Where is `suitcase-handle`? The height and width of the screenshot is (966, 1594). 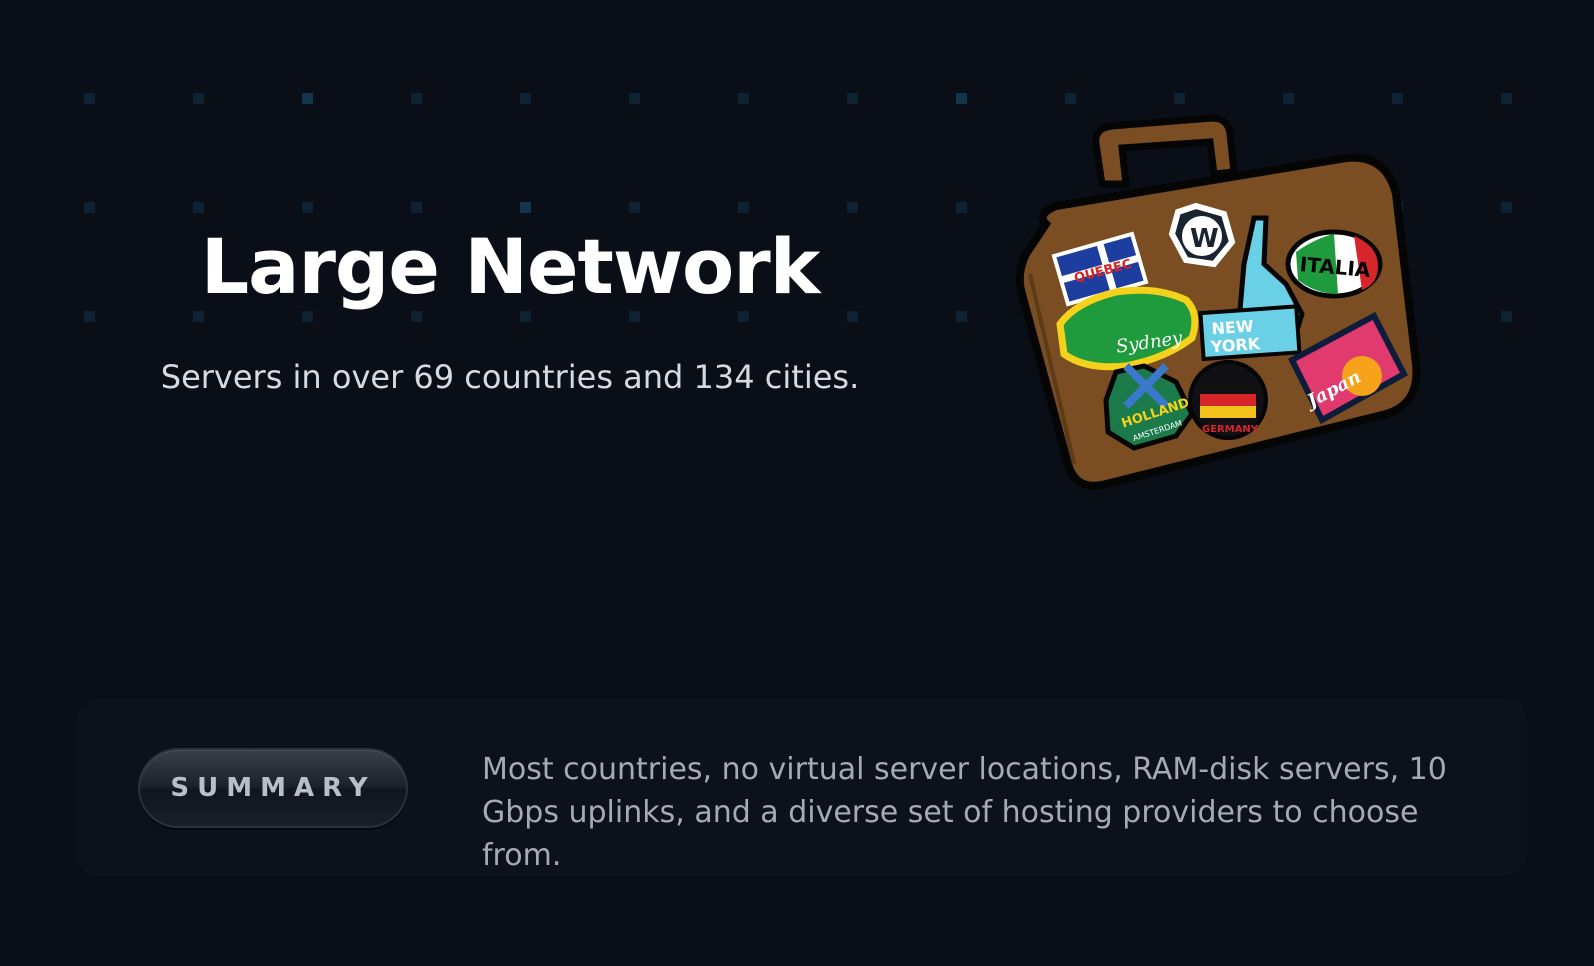
suitcase-handle is located at coordinates (1165, 151).